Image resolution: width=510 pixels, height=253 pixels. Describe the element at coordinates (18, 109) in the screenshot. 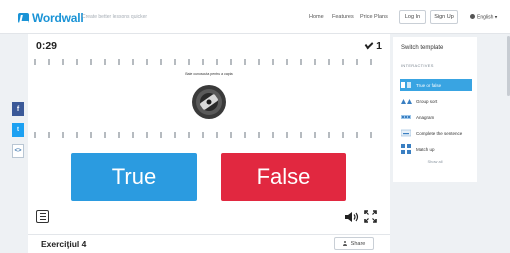

I see `facebook-share-icon: f` at that location.